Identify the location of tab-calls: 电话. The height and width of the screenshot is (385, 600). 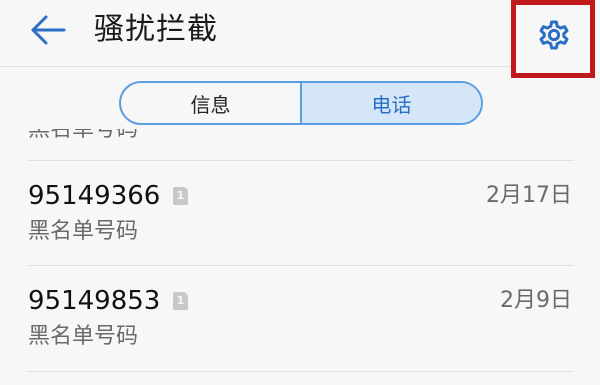
(390, 103).